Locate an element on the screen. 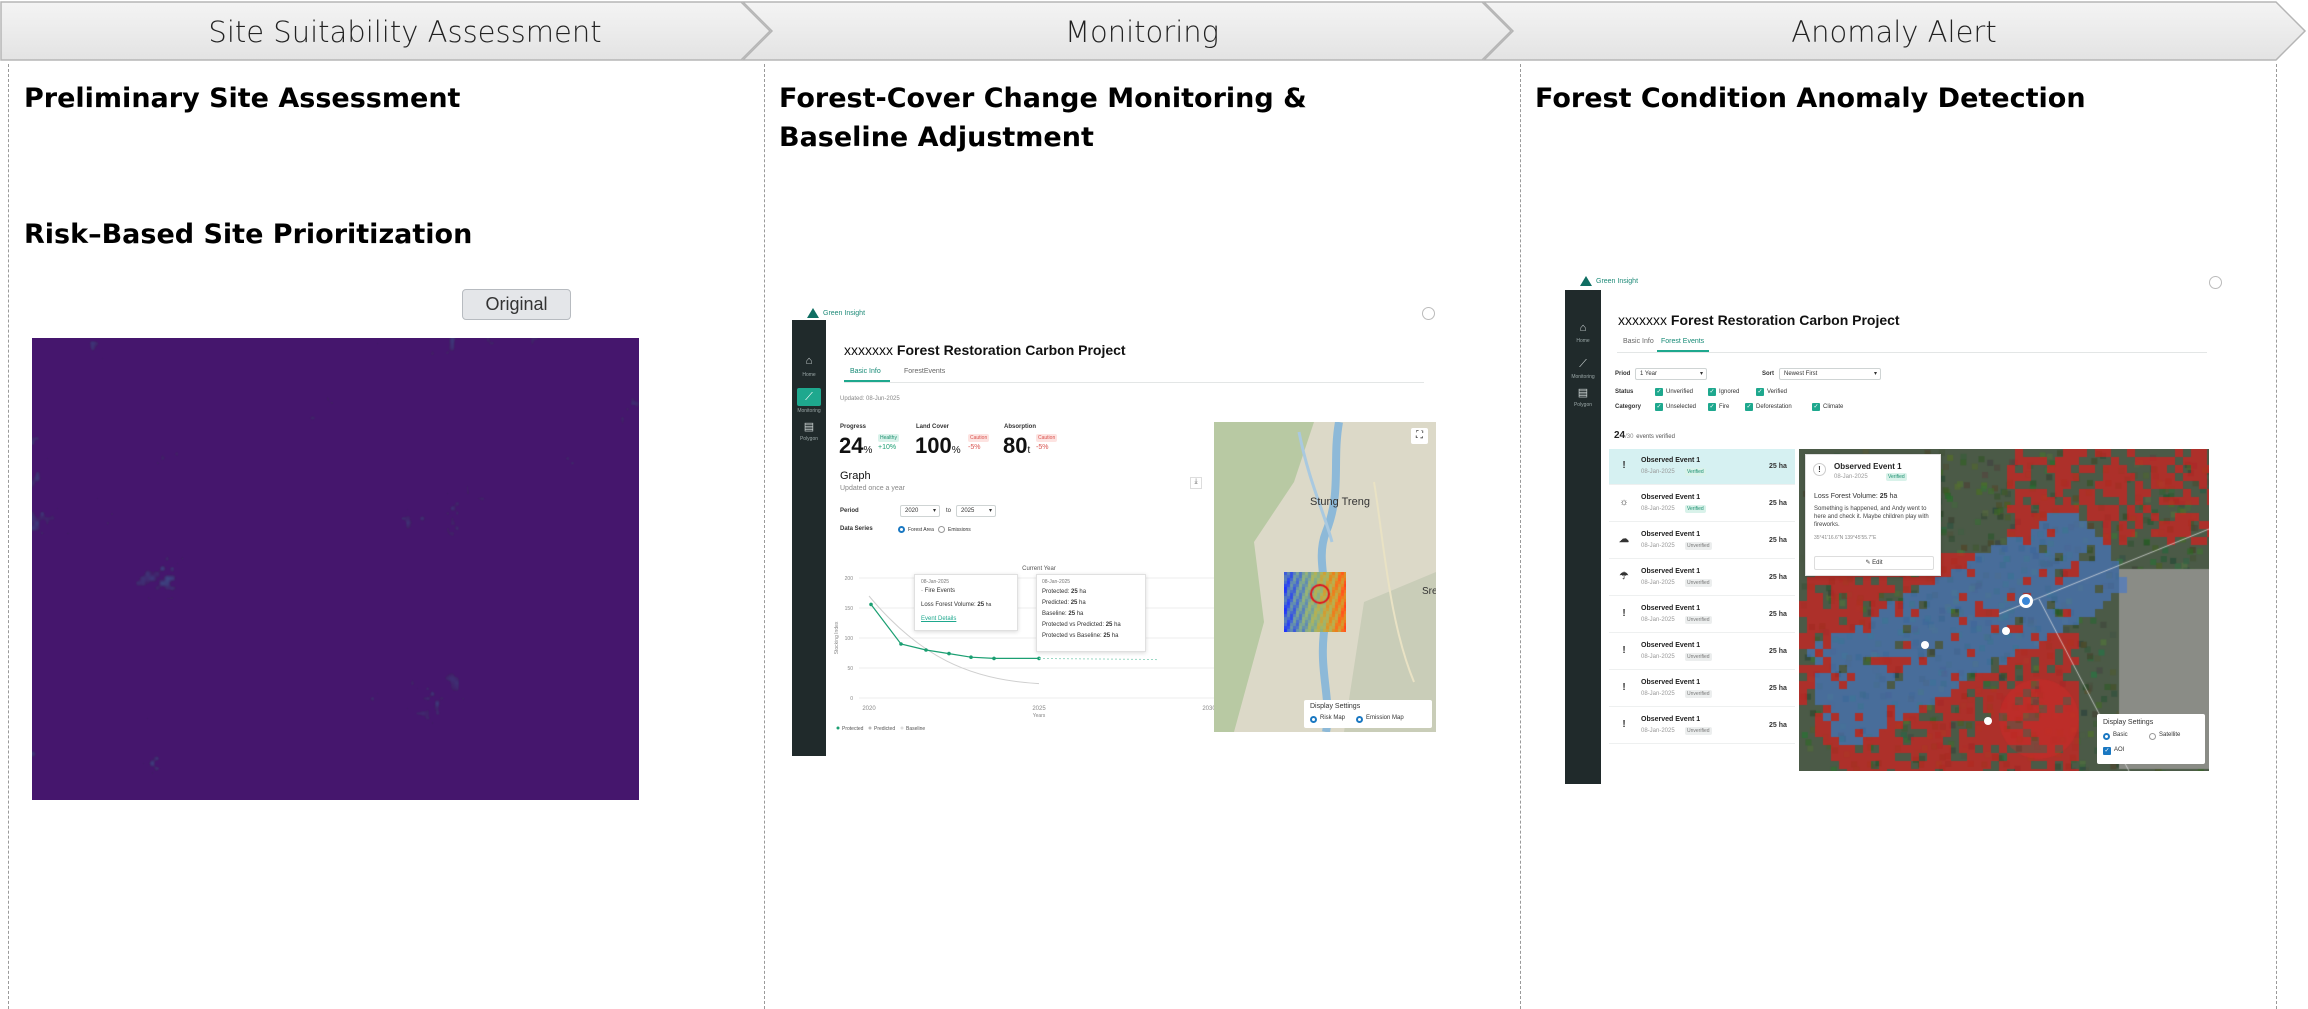 This screenshot has height=1009, width=2308. metric-badge-land-cover: Caution is located at coordinates (978, 438).